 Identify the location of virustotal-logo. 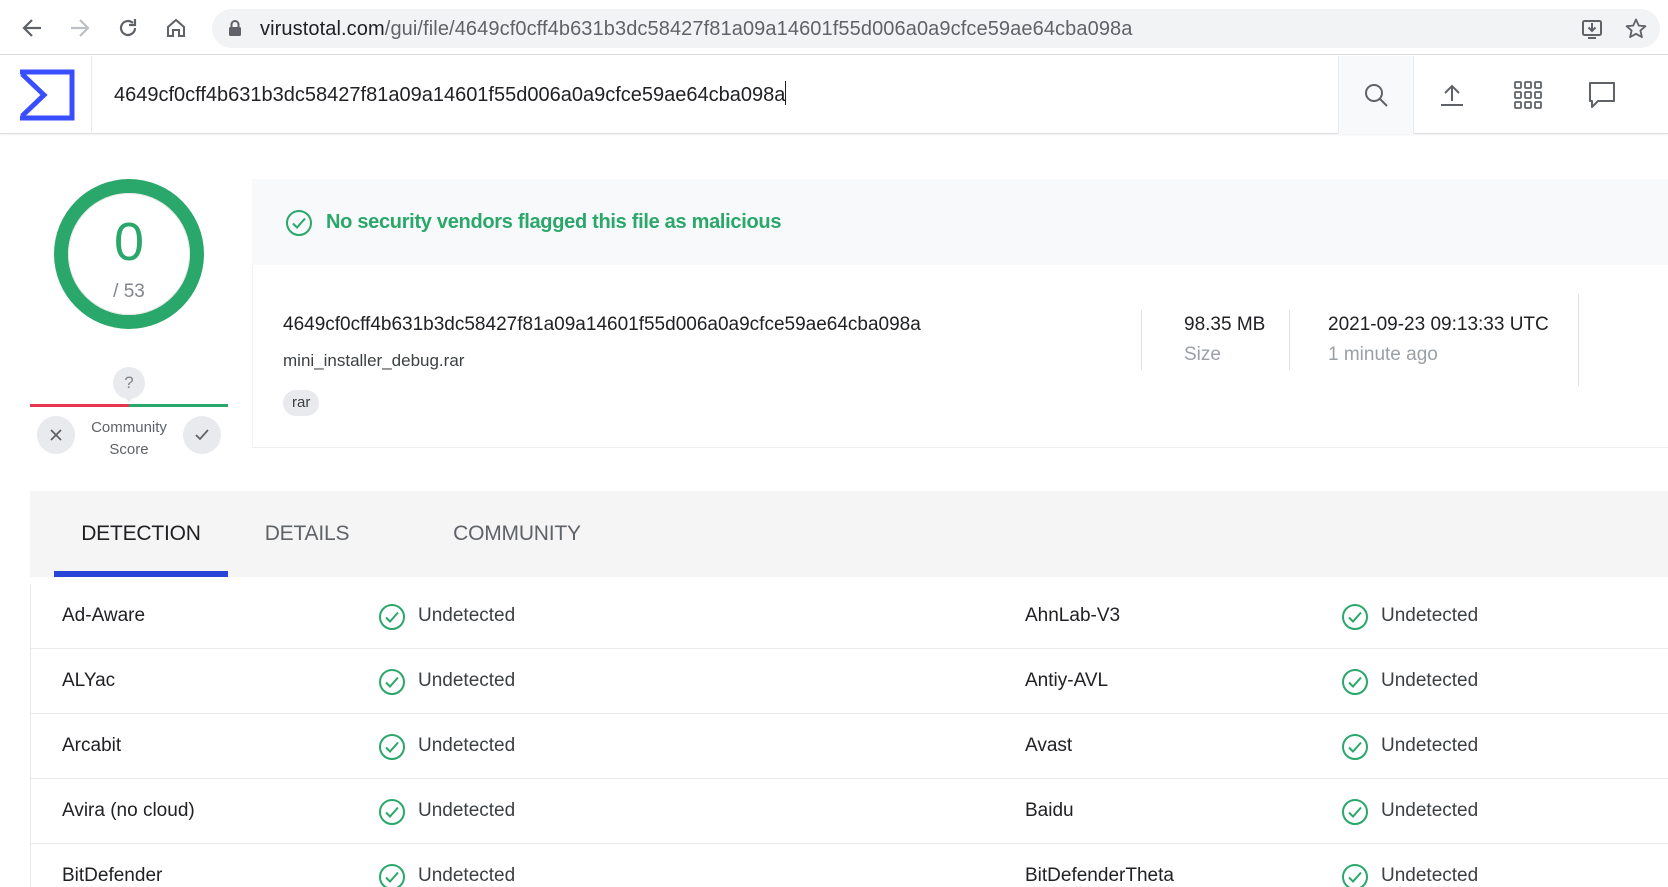
(46, 95).